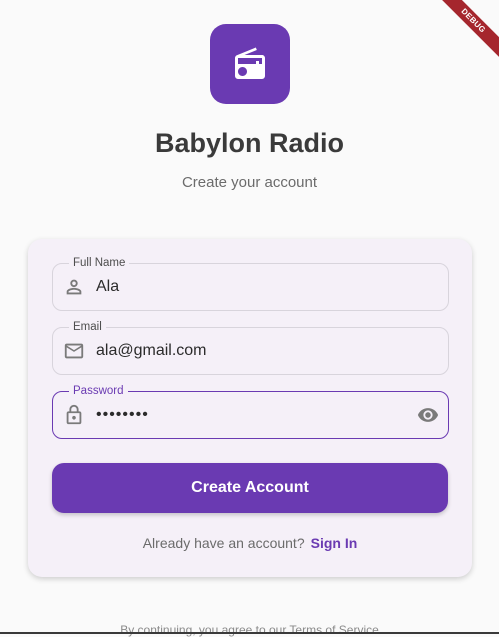 Image resolution: width=499 pixels, height=637 pixels. What do you see at coordinates (223, 543) in the screenshot?
I see `signin-prompt: Already have an account?` at bounding box center [223, 543].